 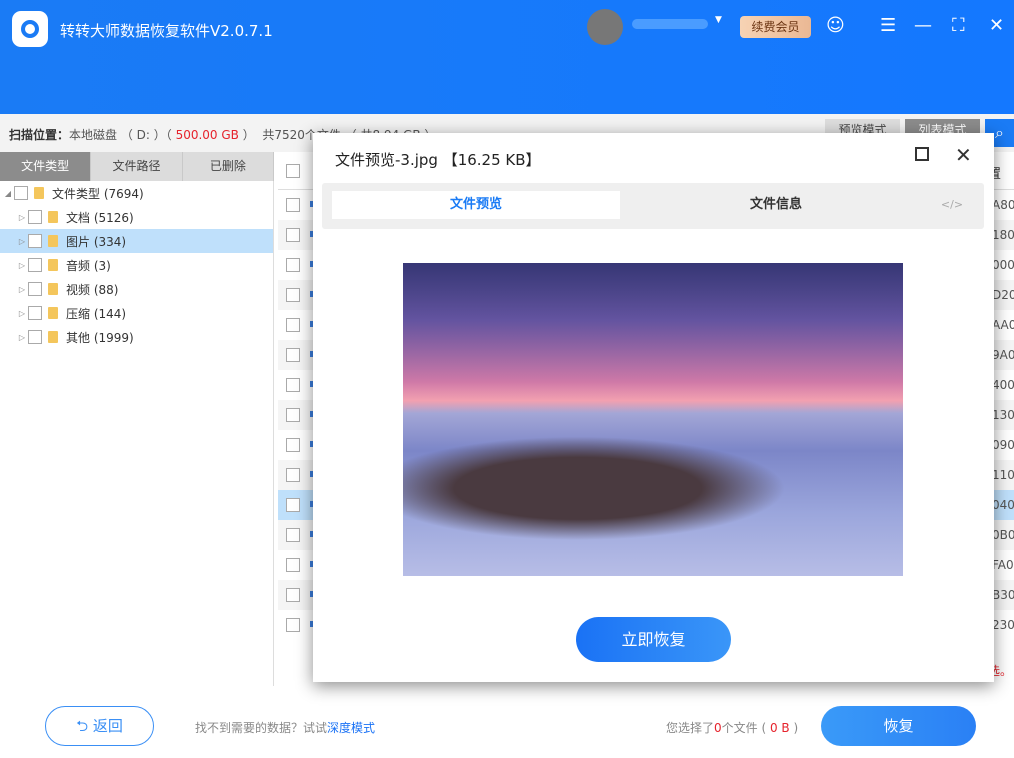 What do you see at coordinates (923, 26) in the screenshot?
I see `minimize-icon: —` at bounding box center [923, 26].